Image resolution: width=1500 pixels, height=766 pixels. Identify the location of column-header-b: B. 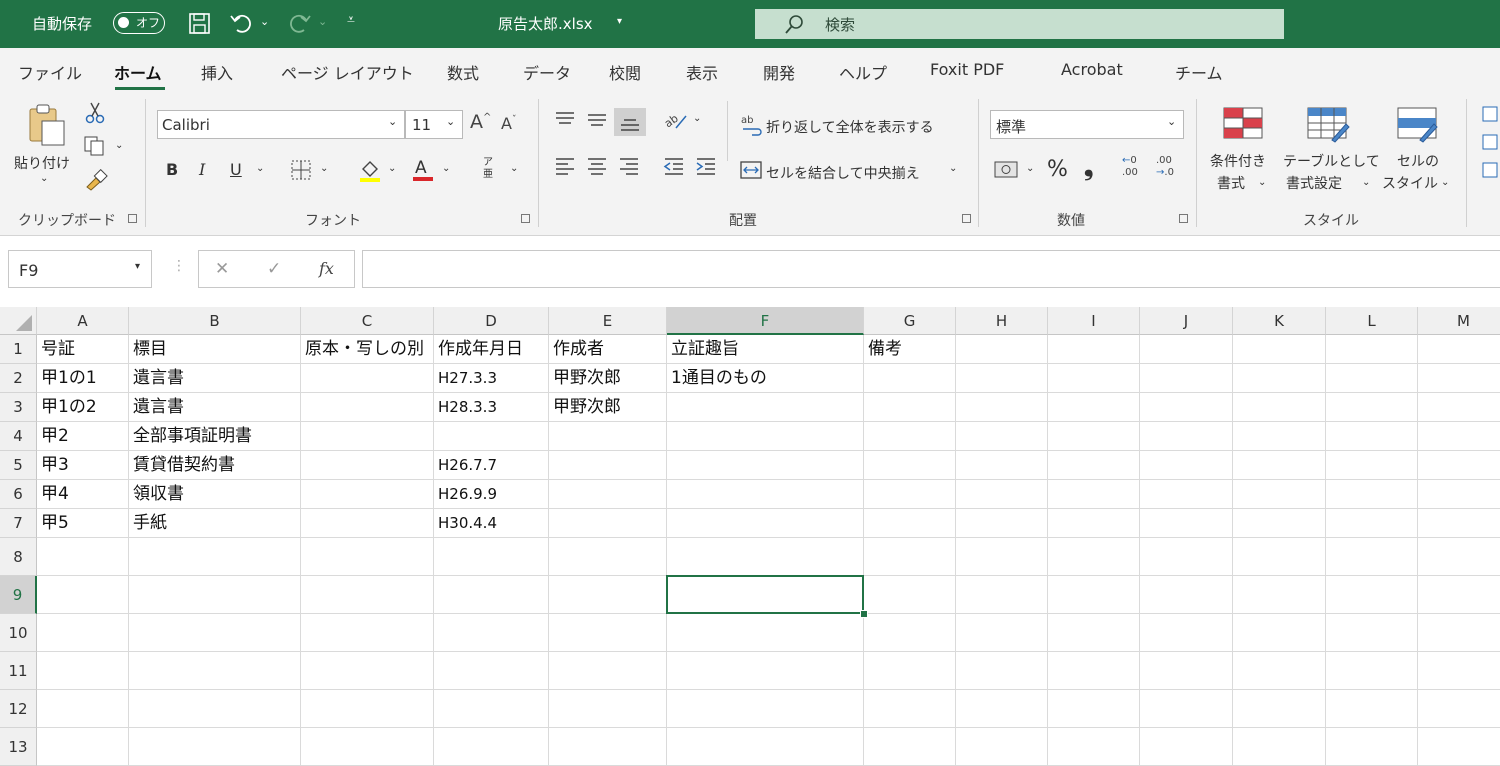
(215, 321).